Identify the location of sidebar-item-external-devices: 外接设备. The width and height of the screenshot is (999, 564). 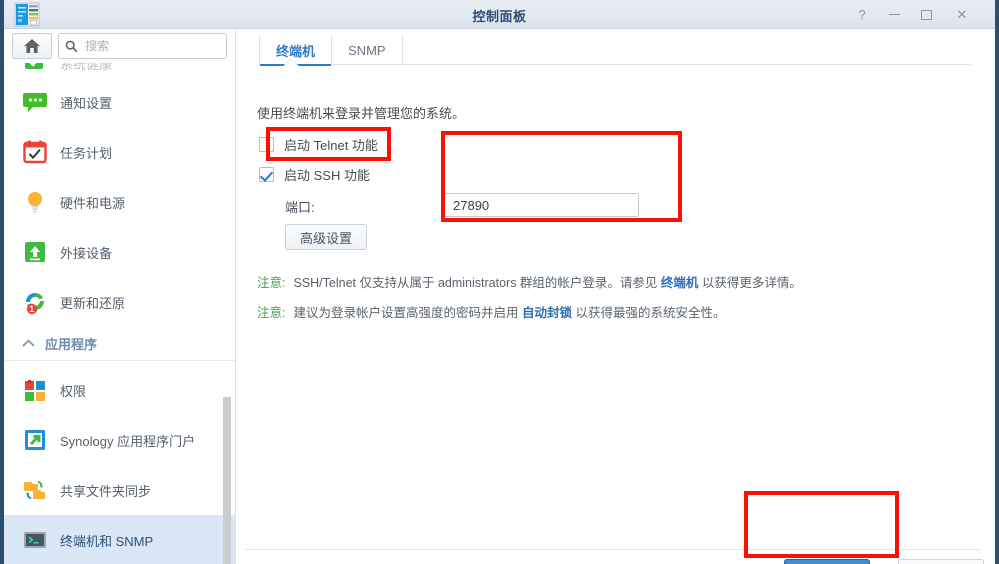
(119, 252).